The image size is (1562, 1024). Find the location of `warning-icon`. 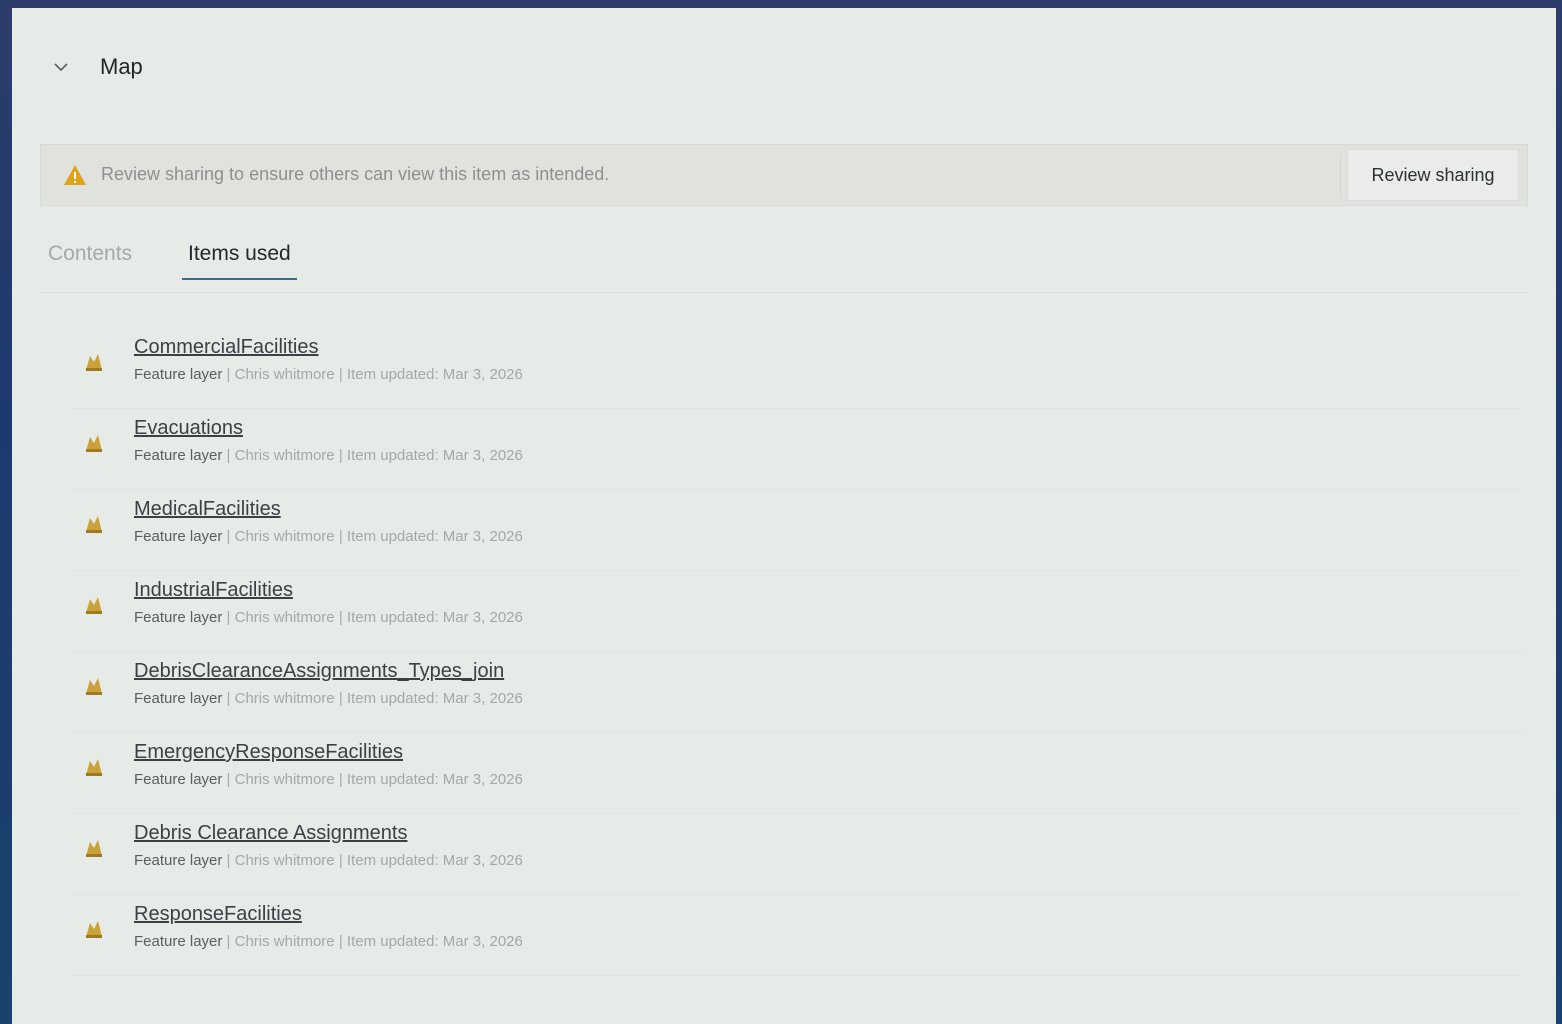

warning-icon is located at coordinates (75, 175).